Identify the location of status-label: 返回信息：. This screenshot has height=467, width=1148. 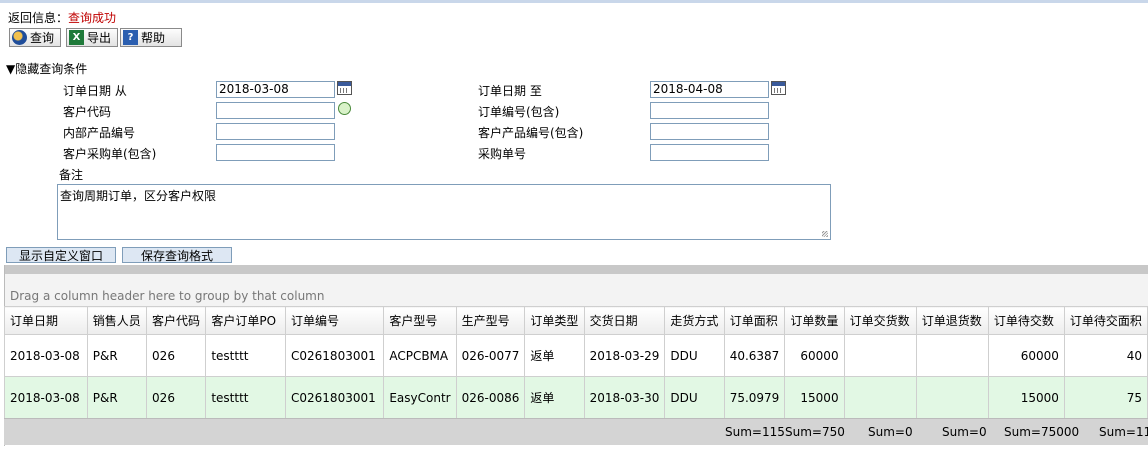
(38, 18).